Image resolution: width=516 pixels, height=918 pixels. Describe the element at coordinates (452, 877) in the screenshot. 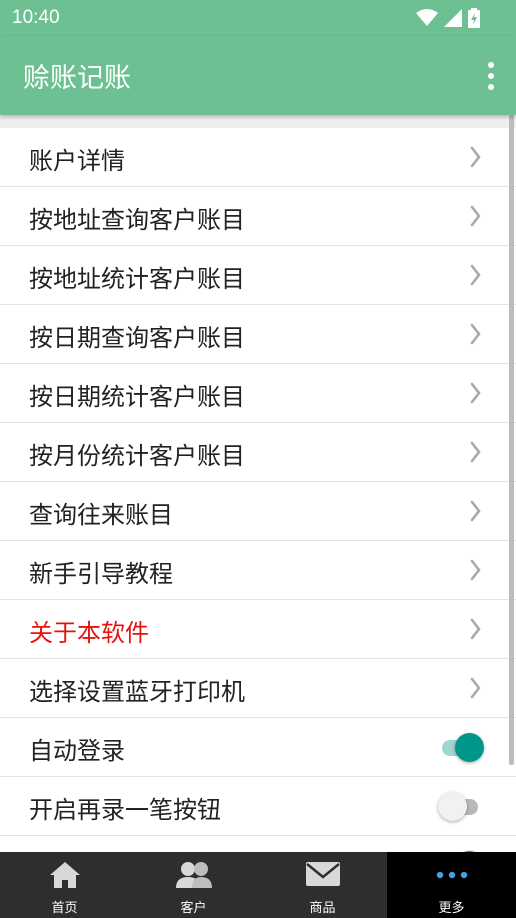

I see `more-dots-icon` at that location.